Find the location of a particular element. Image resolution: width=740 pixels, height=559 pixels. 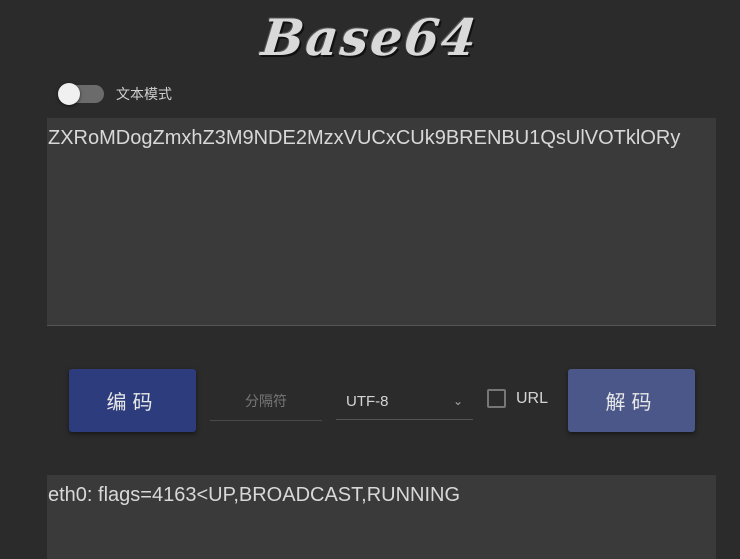

encoding-selected-value: UTF-8 is located at coordinates (367, 401).